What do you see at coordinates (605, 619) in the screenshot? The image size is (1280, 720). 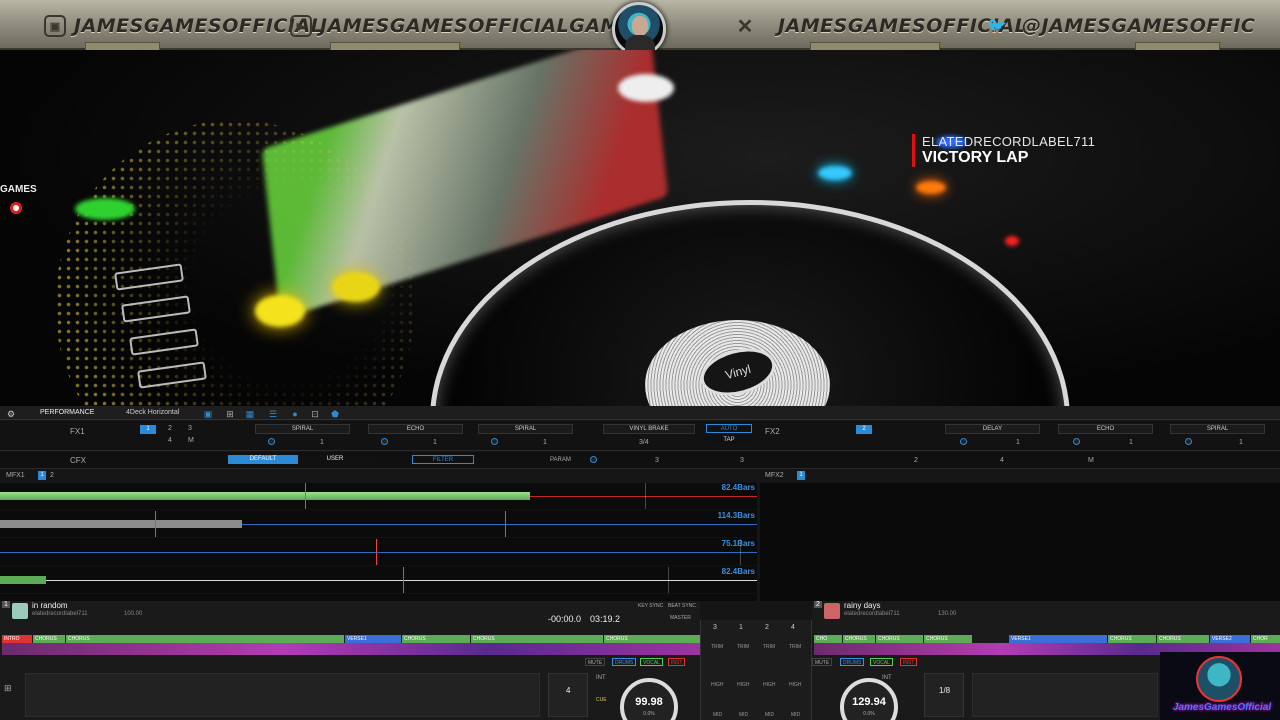 I see `deck-1-remaining: 03:19.2` at bounding box center [605, 619].